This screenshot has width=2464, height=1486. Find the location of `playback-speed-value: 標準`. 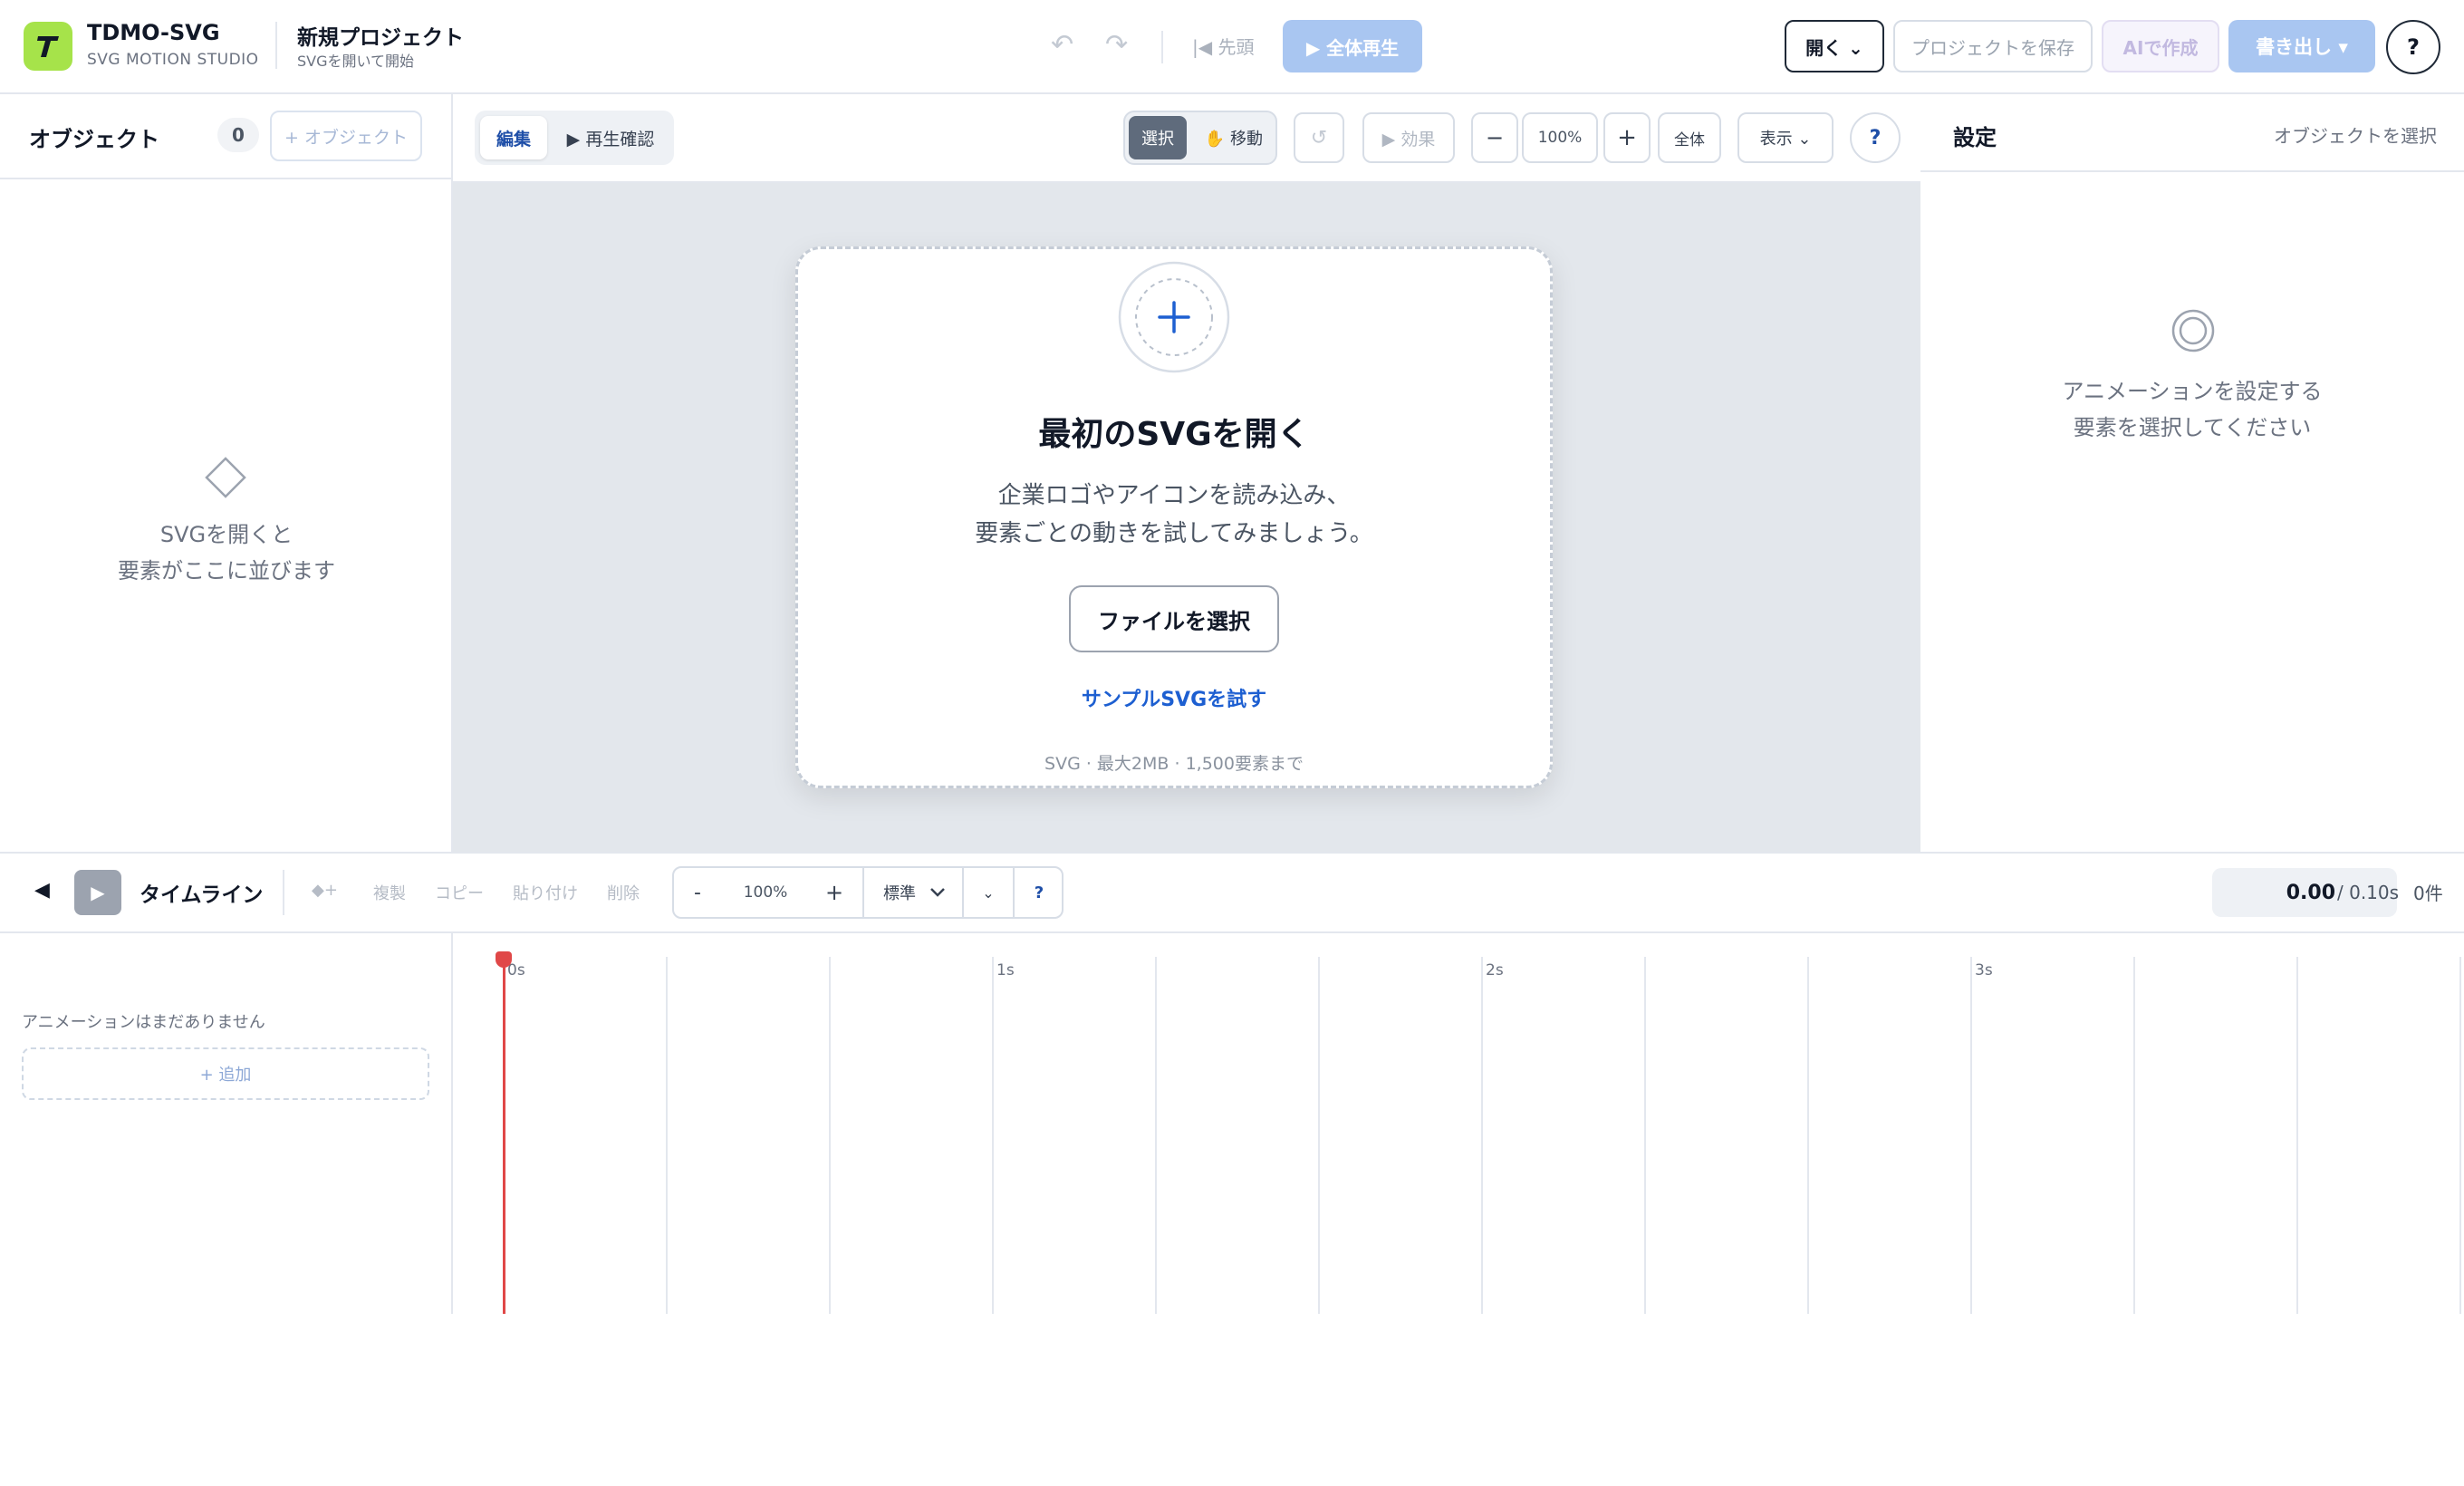

playback-speed-value: 標準 is located at coordinates (899, 894).